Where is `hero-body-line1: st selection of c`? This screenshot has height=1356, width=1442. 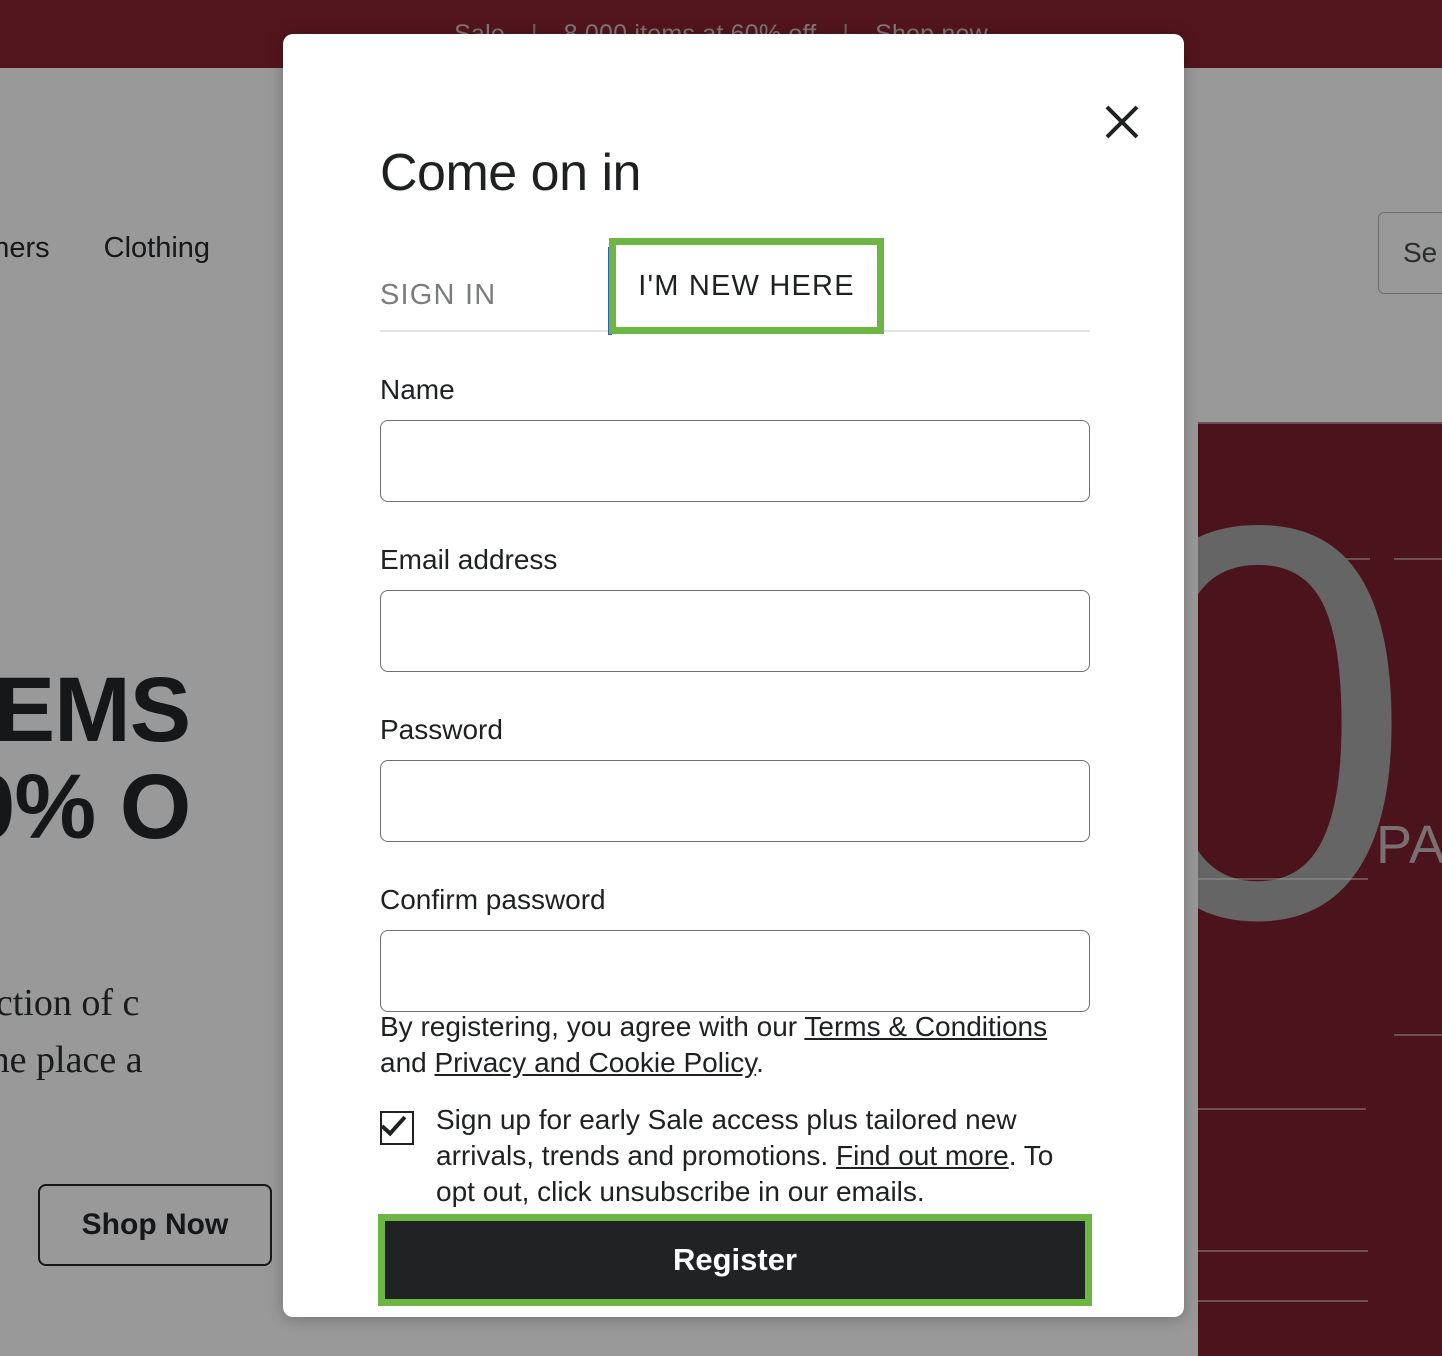
hero-body-line1: st selection of c is located at coordinates (70, 1003).